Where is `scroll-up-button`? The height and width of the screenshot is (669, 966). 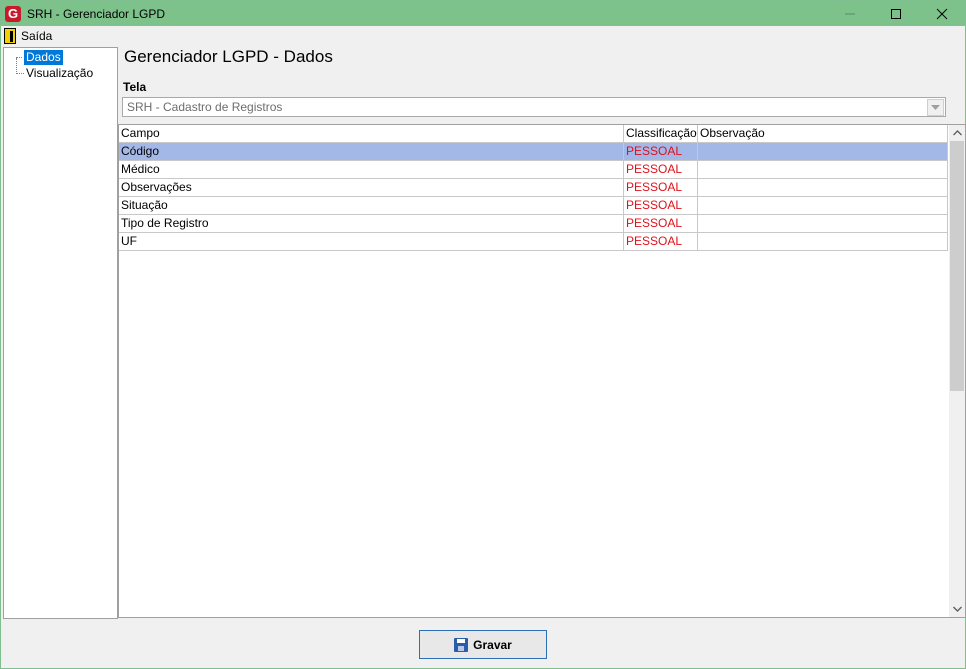
scroll-up-button is located at coordinates (957, 133).